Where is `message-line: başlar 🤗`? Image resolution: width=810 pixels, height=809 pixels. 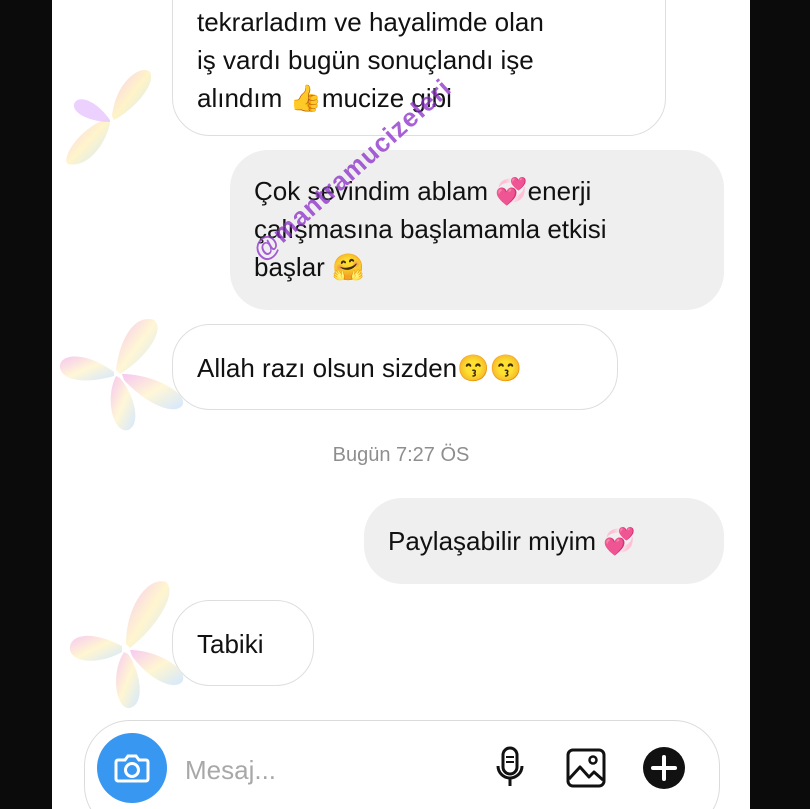
message-line: başlar 🤗 is located at coordinates (309, 267).